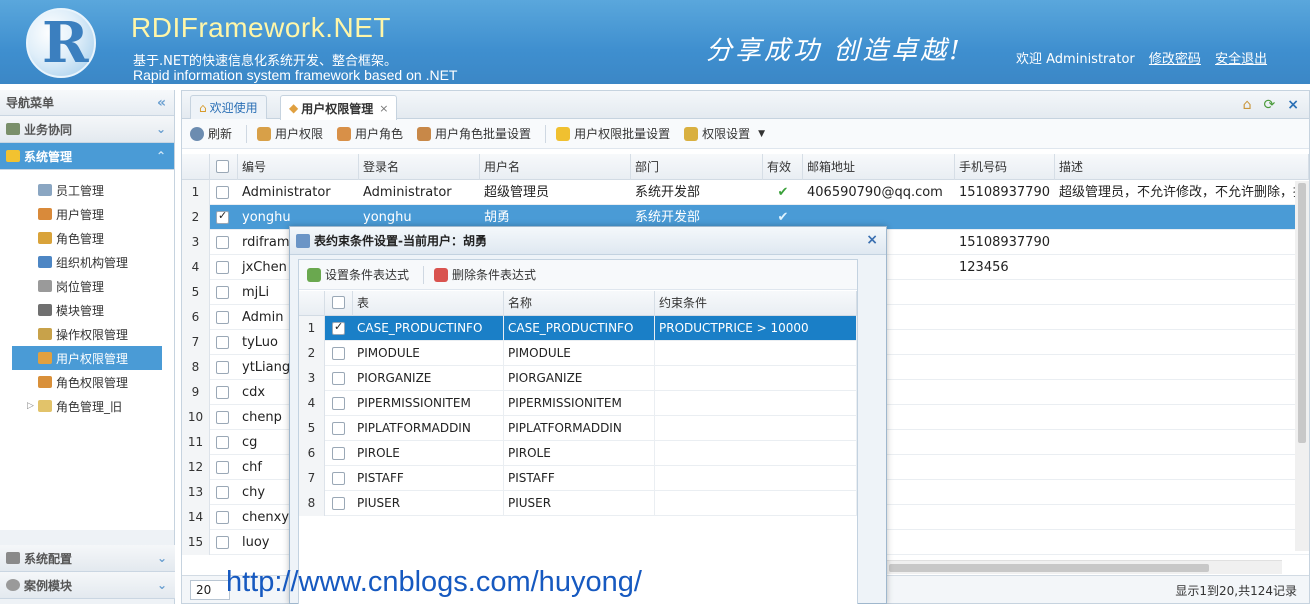 The width and height of the screenshot is (1310, 604). What do you see at coordinates (485, 274) in the screenshot?
I see `delete-condition-button: 删除条件表达式` at bounding box center [485, 274].